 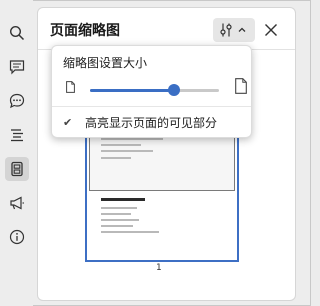 What do you see at coordinates (16, 153) in the screenshot?
I see `sidebar` at bounding box center [16, 153].